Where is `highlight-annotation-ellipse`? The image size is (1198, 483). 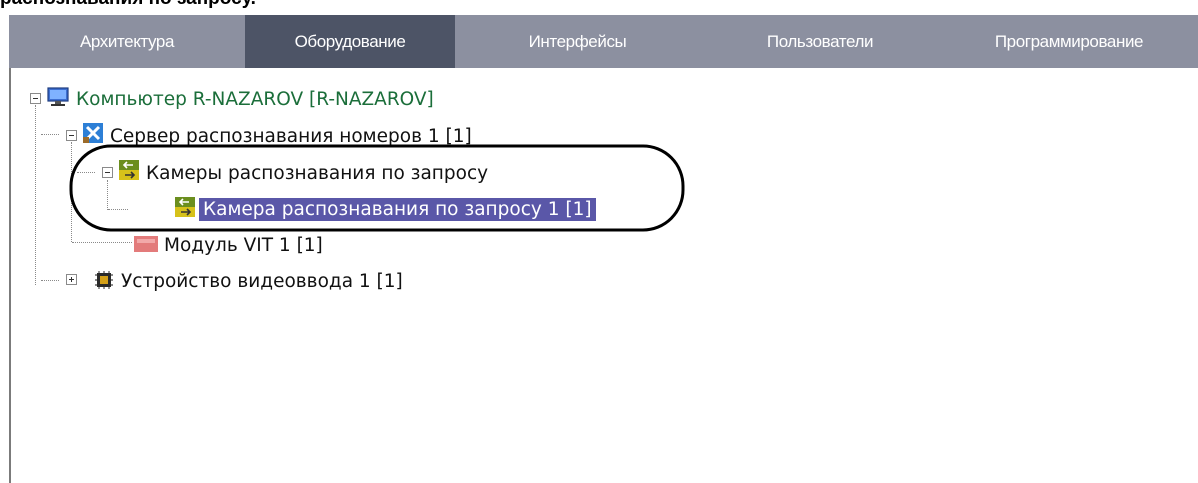
highlight-annotation-ellipse is located at coordinates (377, 188).